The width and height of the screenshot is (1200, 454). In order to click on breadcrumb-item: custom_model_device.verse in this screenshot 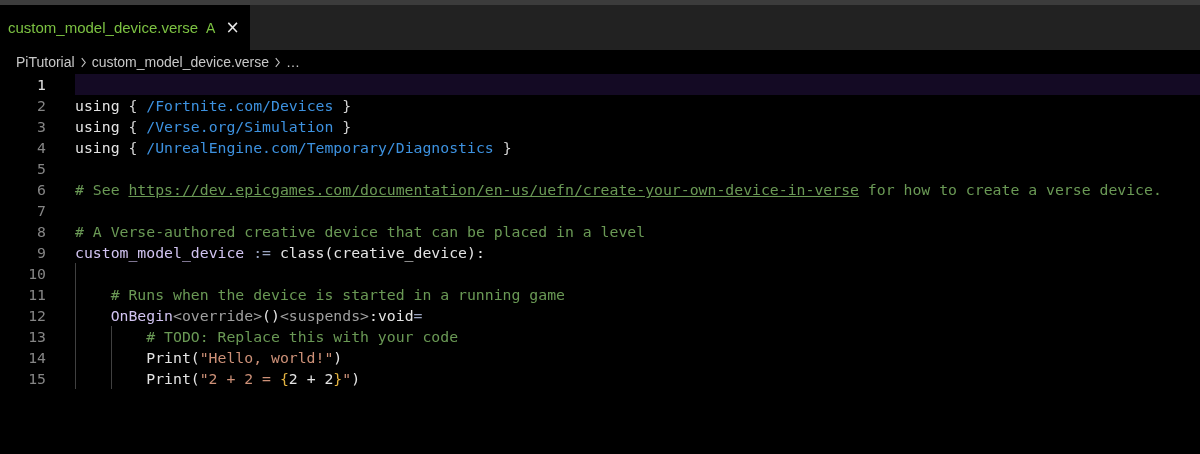, I will do `click(180, 62)`.